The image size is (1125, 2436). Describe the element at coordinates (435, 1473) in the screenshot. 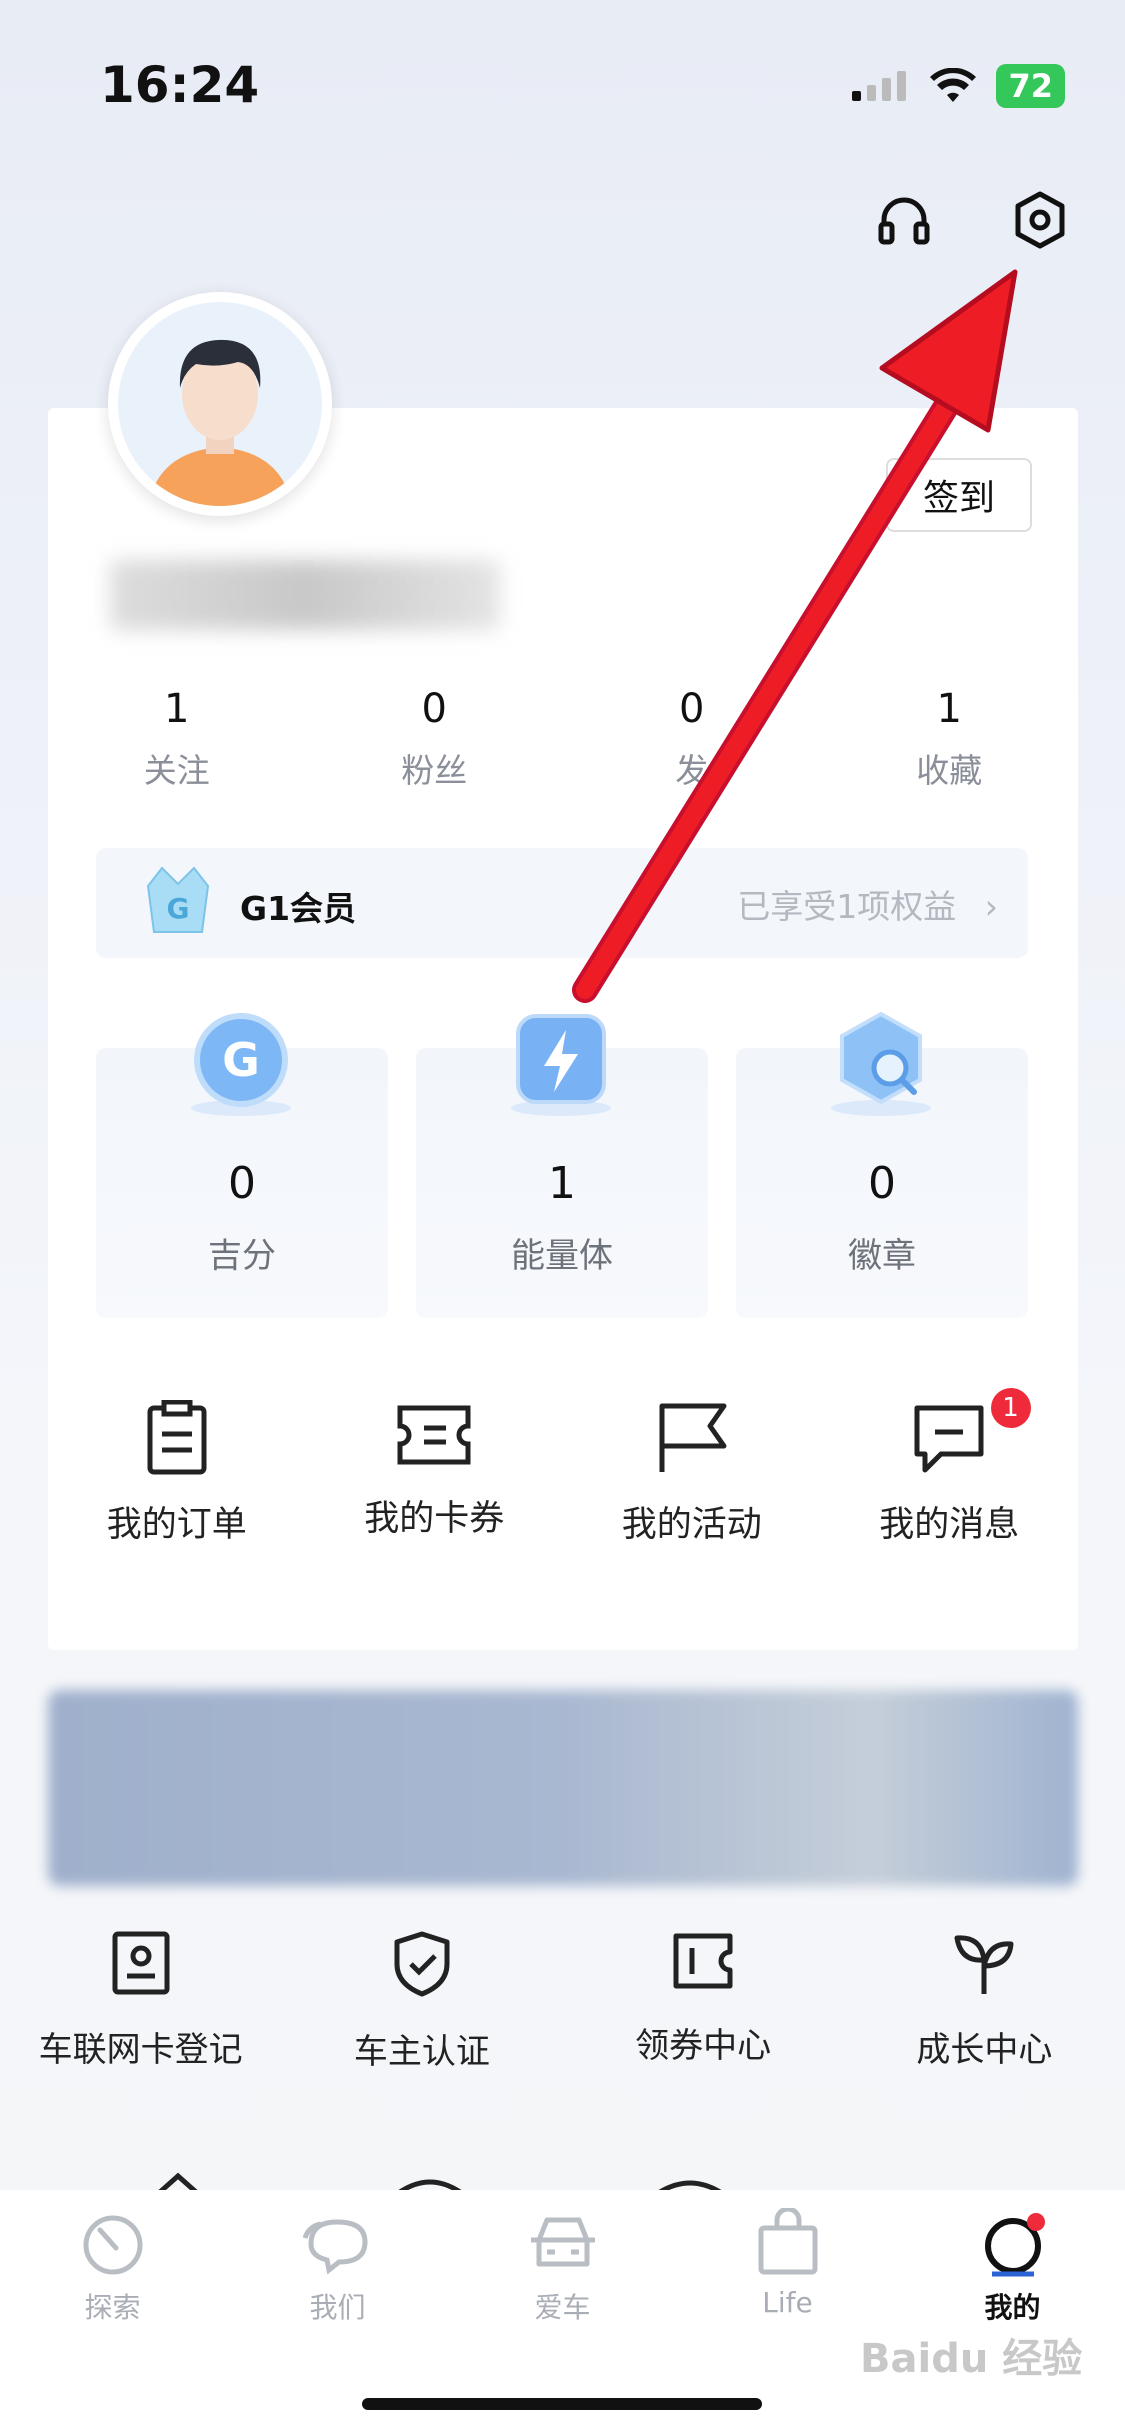

I see `my-coupons-button: 我的卡券` at that location.